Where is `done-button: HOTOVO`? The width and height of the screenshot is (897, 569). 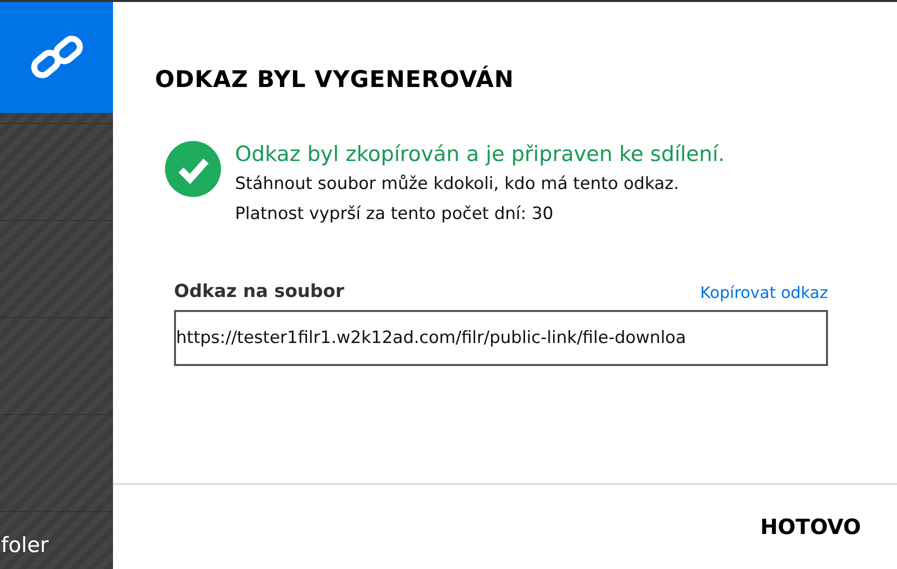 done-button: HOTOVO is located at coordinates (810, 527).